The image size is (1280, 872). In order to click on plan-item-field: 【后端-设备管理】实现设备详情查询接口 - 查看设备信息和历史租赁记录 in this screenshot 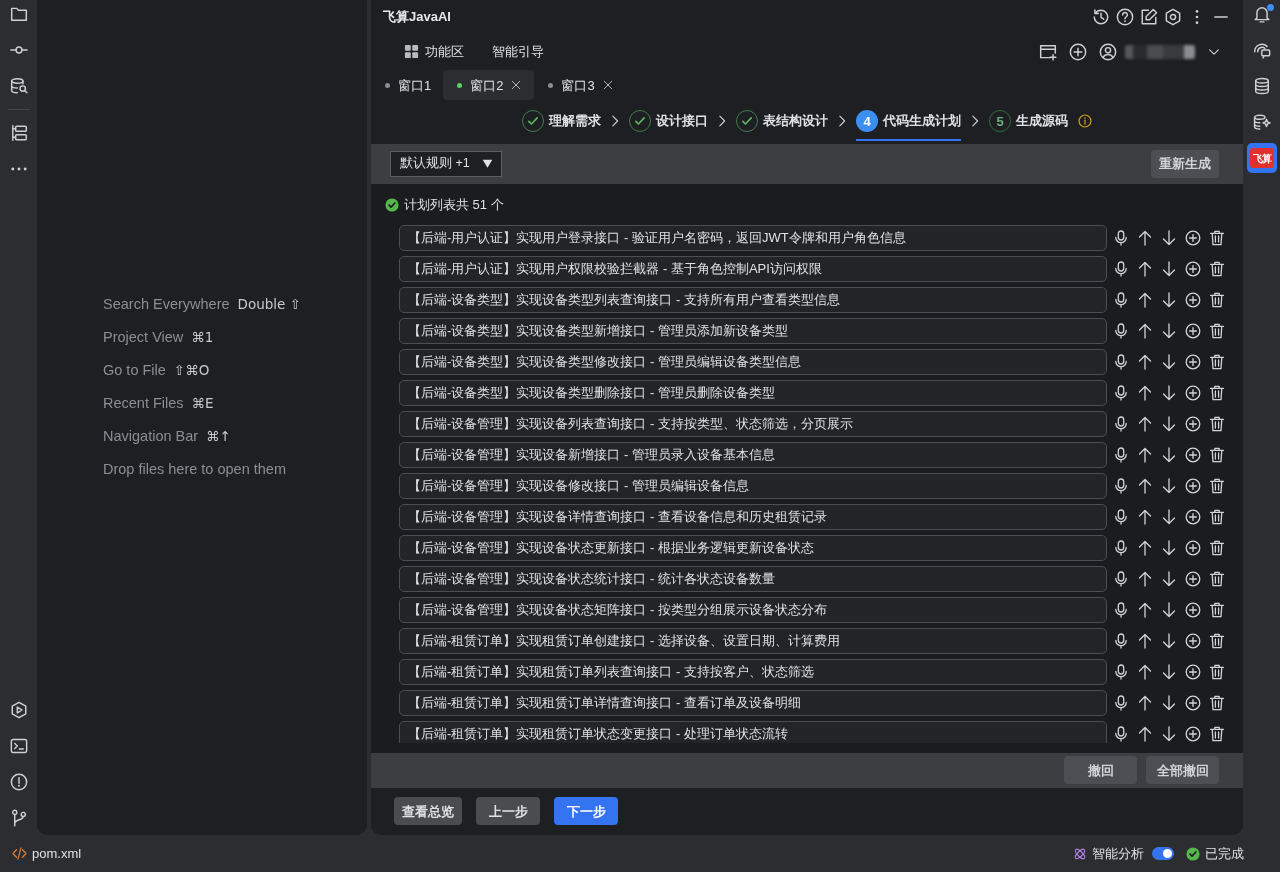, I will do `click(753, 516)`.